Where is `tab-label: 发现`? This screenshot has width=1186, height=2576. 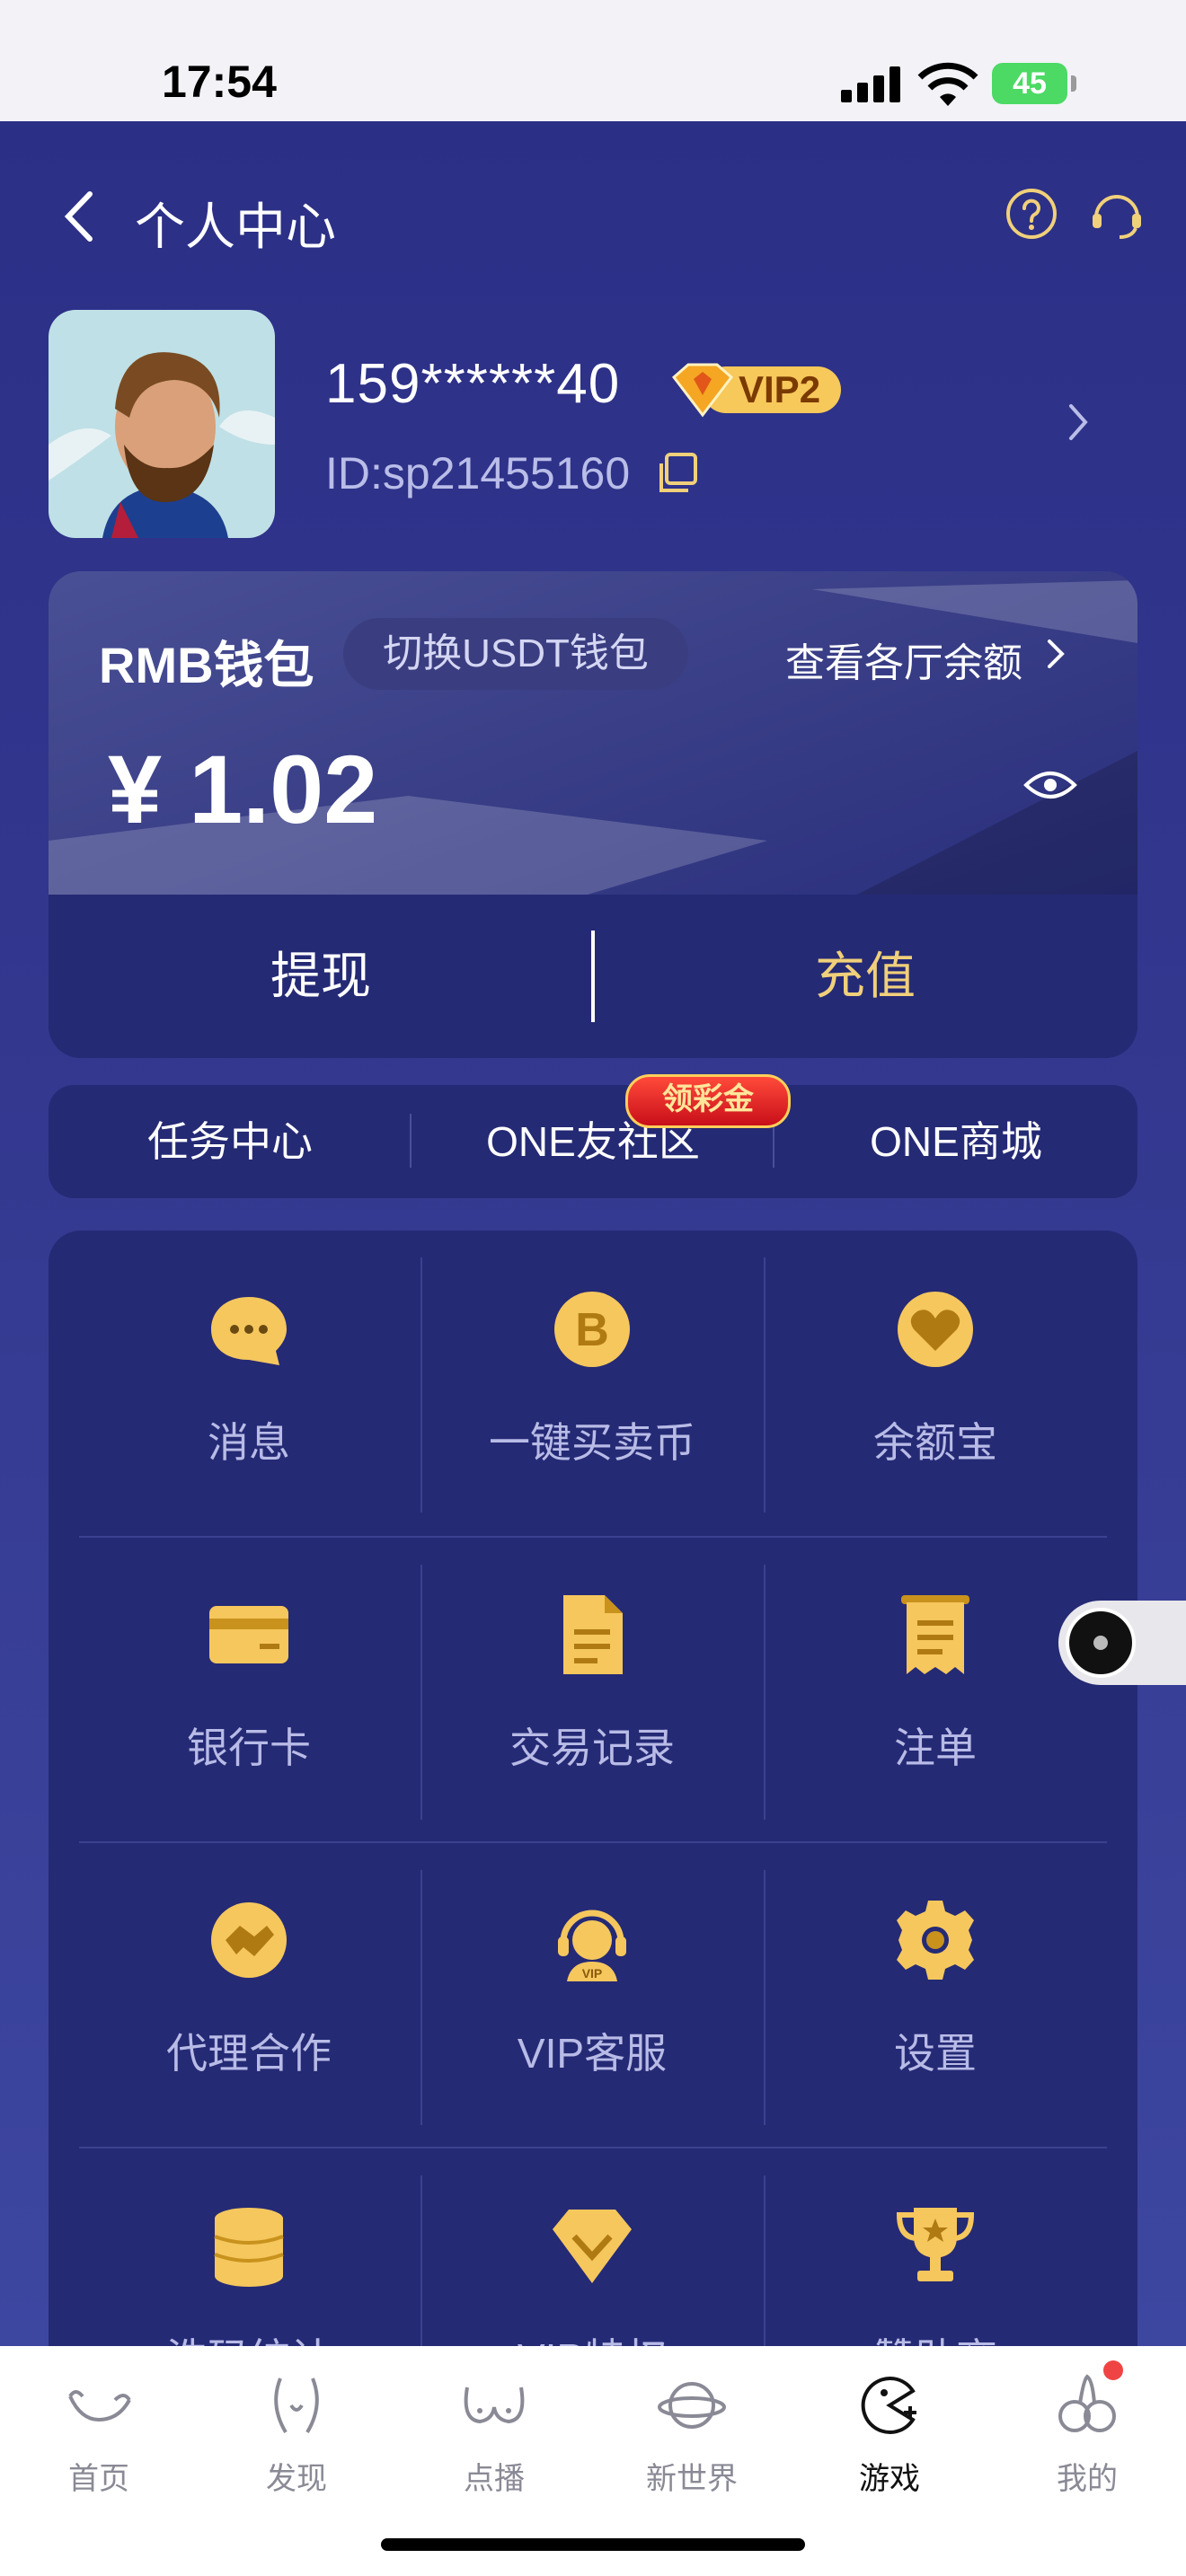 tab-label: 发现 is located at coordinates (296, 2479).